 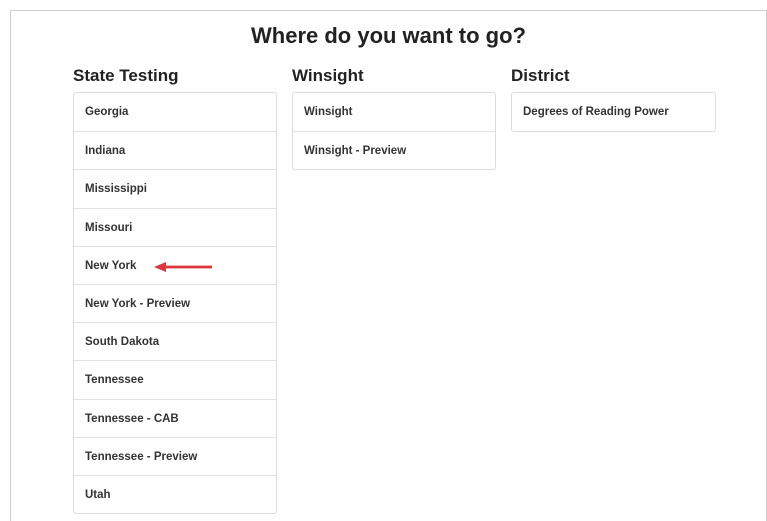 I want to click on list-item-new-york: New York, so click(x=175, y=264).